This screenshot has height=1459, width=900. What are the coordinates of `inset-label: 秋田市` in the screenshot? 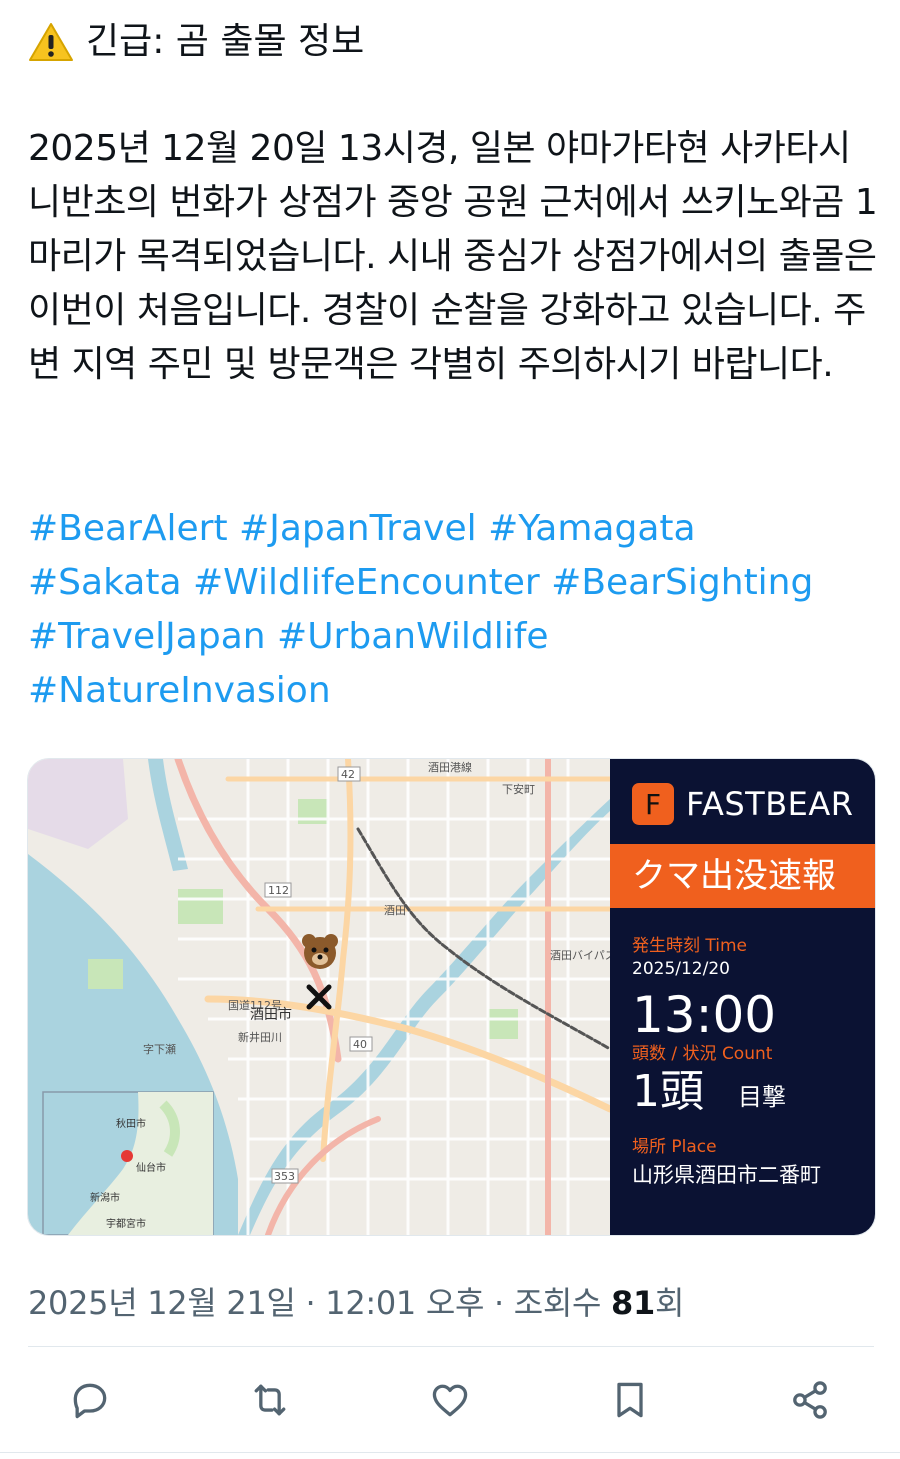 It's located at (131, 1123).